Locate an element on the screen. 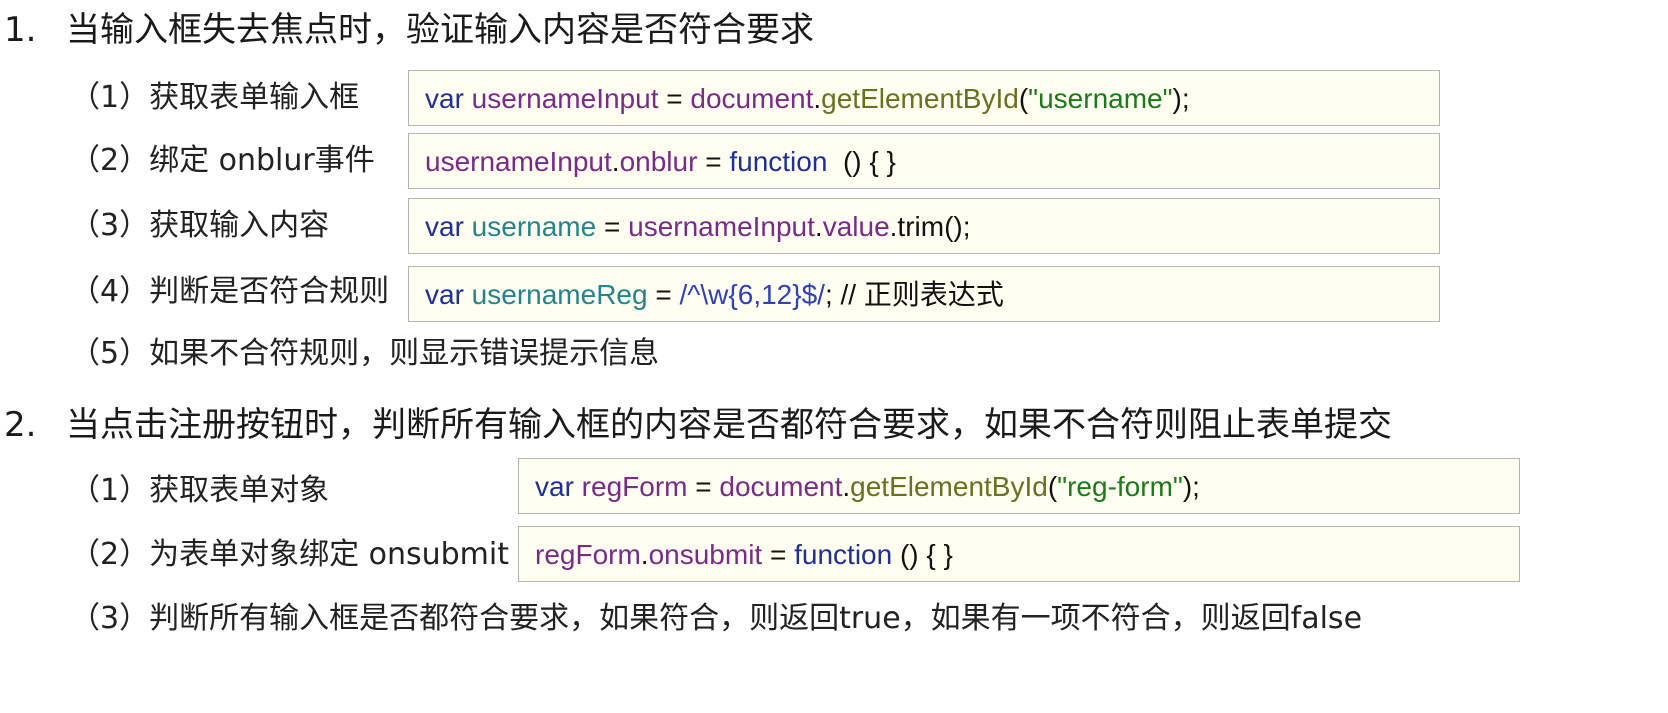 This screenshot has height=713, width=1668. step-1-1-label: （1）获取表单输入框 is located at coordinates (215, 97).